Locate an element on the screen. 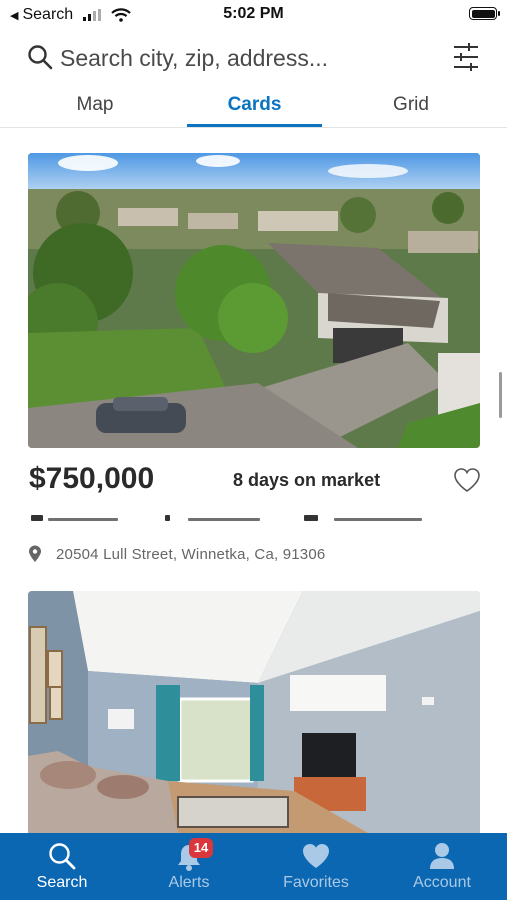  nav-alerts: 14 Alerts is located at coordinates (189, 866).